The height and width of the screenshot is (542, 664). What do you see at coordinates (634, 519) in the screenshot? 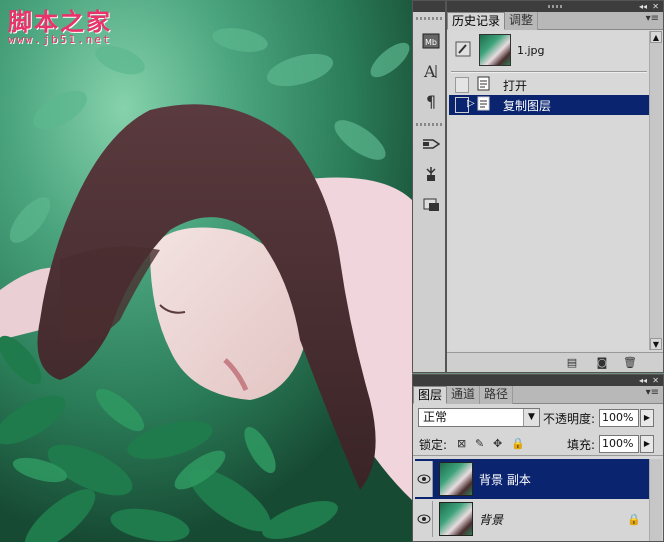
I see `layer-lock-icon: 🔒` at bounding box center [634, 519].